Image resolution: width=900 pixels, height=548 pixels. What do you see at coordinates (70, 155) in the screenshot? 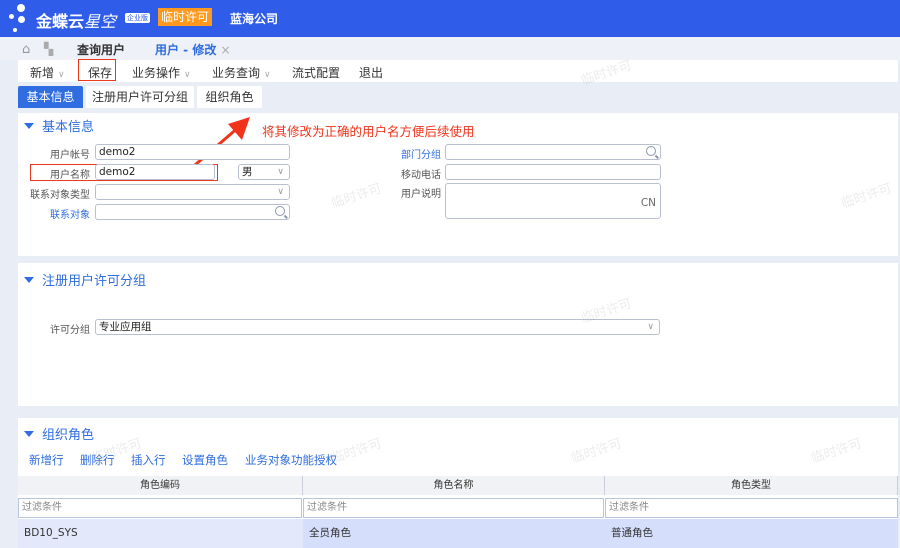
I see `account-label: 用户帐号` at bounding box center [70, 155].